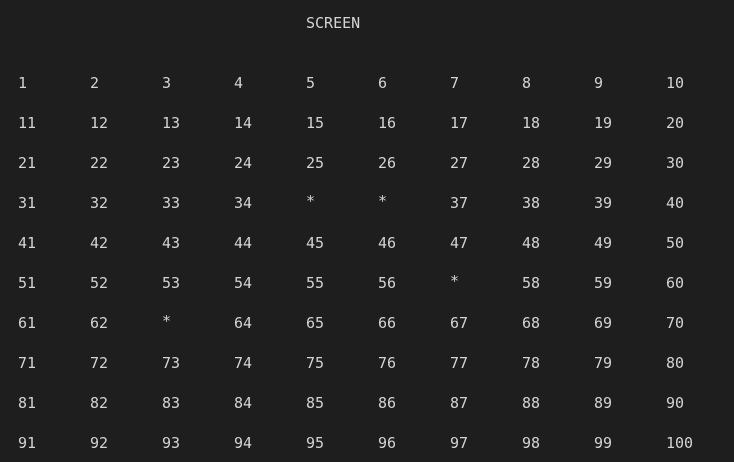  What do you see at coordinates (680, 443) in the screenshot?
I see `seat-number: 100` at bounding box center [680, 443].